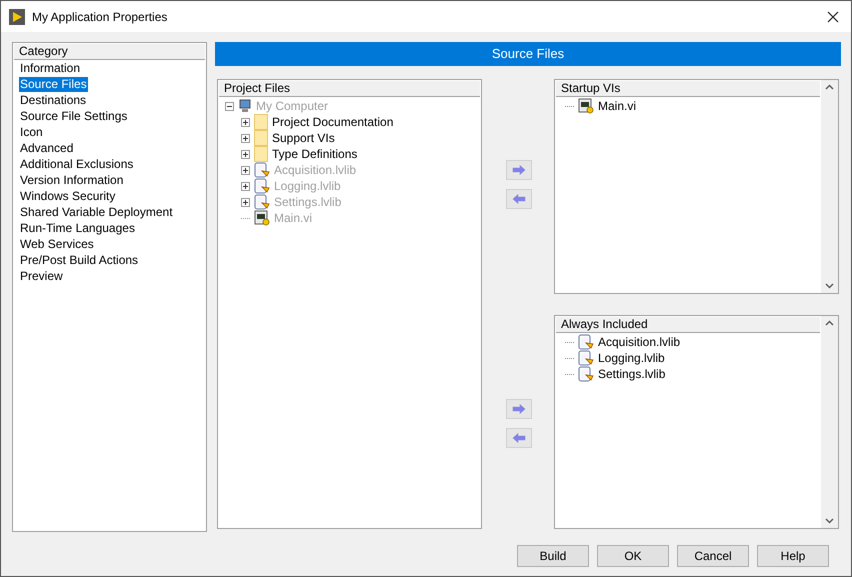 The image size is (852, 577). What do you see at coordinates (833, 16) in the screenshot?
I see `close-icon` at bounding box center [833, 16].